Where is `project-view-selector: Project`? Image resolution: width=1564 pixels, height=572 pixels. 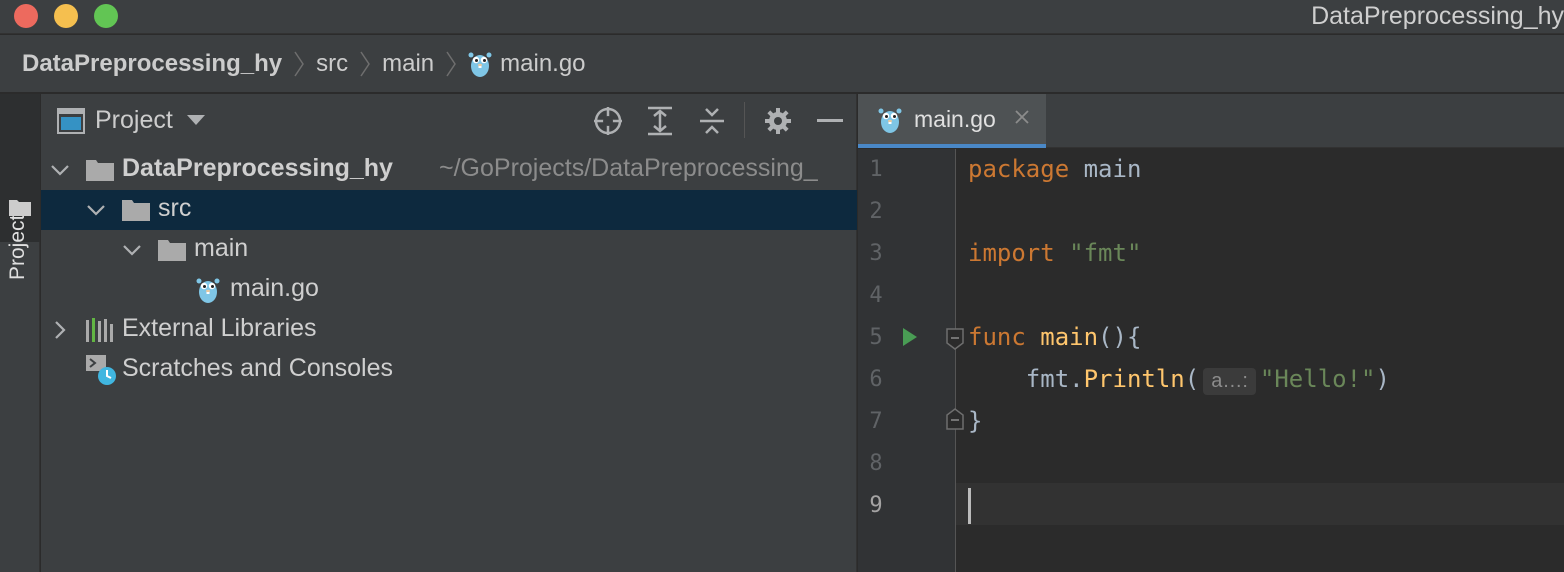
project-view-selector: Project is located at coordinates (131, 120).